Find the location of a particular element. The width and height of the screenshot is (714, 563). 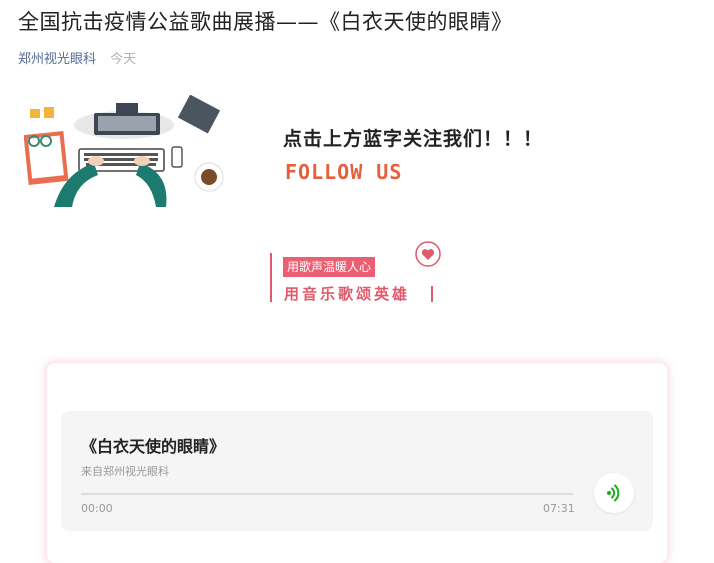

song-source: 来自郑州视光眼科 is located at coordinates (125, 471).